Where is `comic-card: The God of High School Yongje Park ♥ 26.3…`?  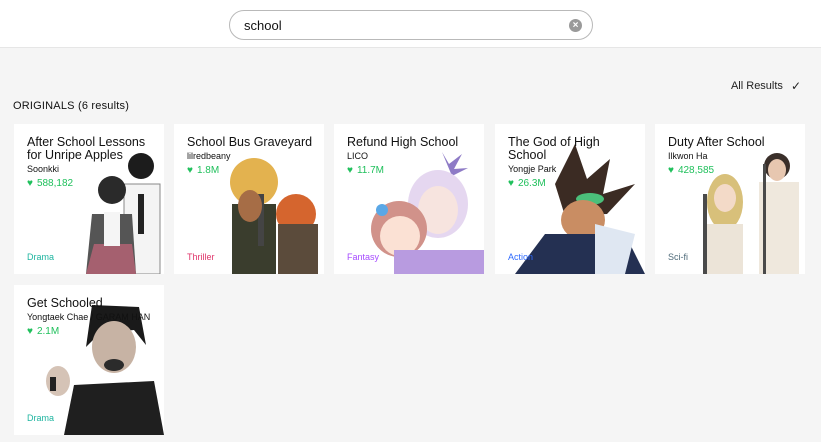 comic-card: The God of High School Yongje Park ♥ 26.3… is located at coordinates (570, 199).